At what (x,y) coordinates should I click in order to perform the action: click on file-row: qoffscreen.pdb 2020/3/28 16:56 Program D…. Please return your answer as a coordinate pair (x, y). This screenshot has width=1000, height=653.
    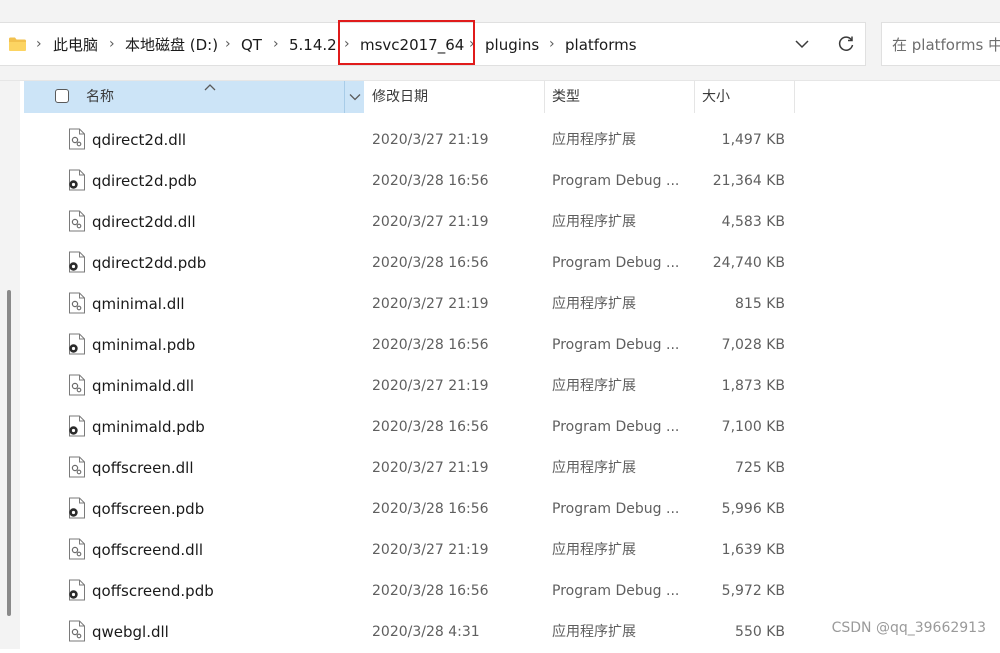
    Looking at the image, I should click on (500, 509).